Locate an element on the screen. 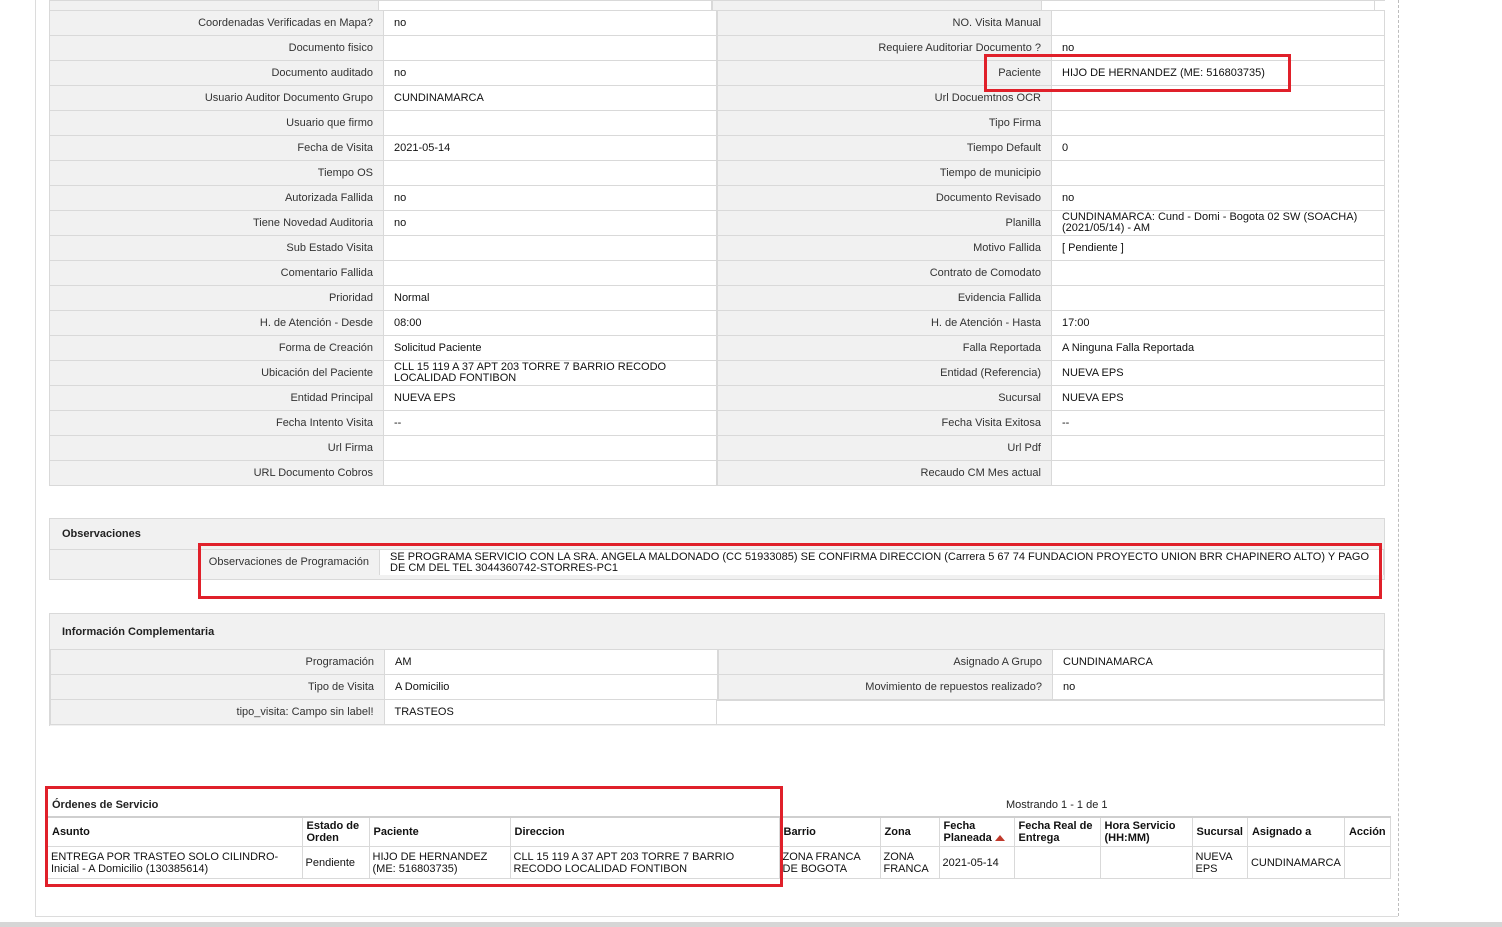 The width and height of the screenshot is (1502, 927). table-cell: 2021-05-14 is located at coordinates (977, 862).